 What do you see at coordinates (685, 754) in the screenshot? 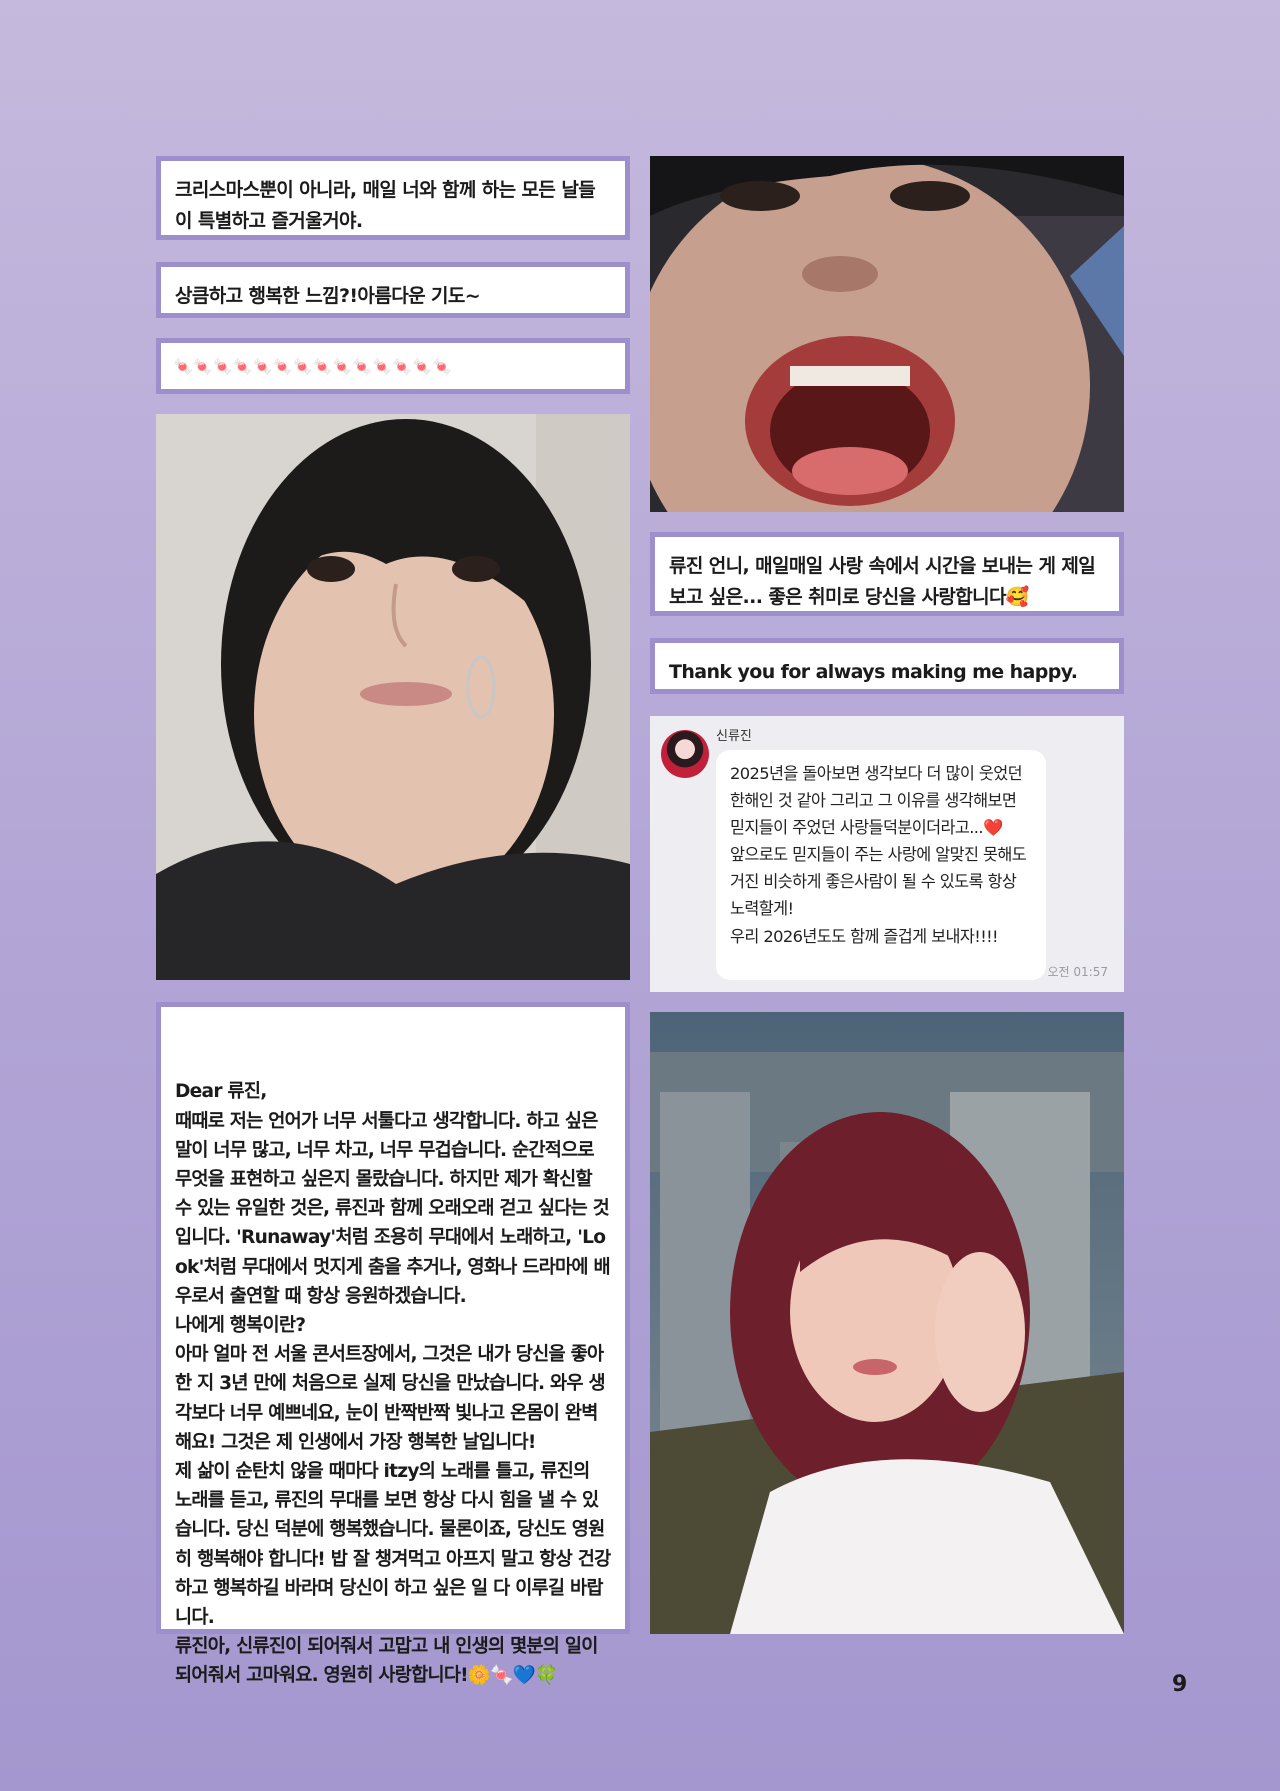
I see `avatar` at bounding box center [685, 754].